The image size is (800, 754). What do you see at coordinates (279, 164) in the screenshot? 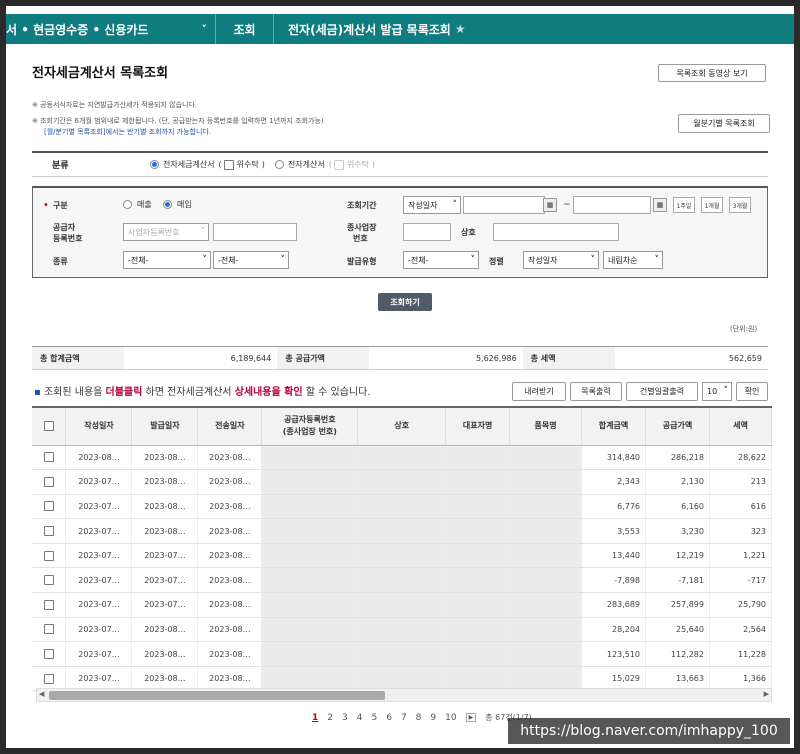
I see `radio-invoice` at bounding box center [279, 164].